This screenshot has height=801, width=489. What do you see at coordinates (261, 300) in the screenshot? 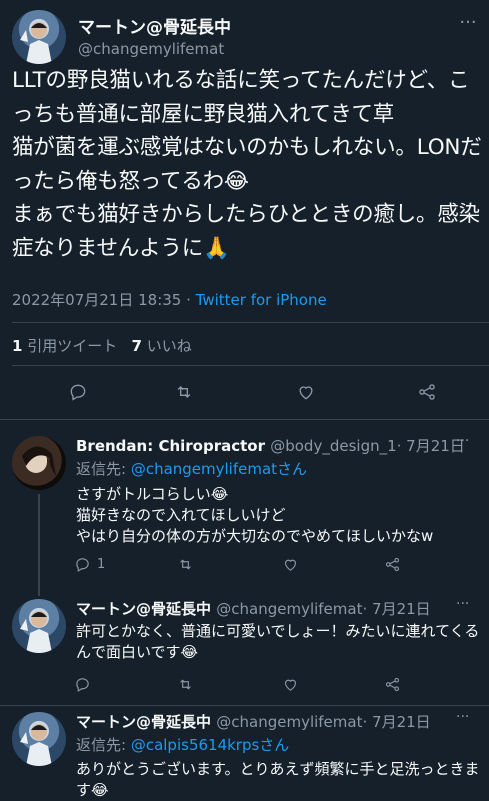
I see `tweet-source: Twitter for iPhone` at bounding box center [261, 300].